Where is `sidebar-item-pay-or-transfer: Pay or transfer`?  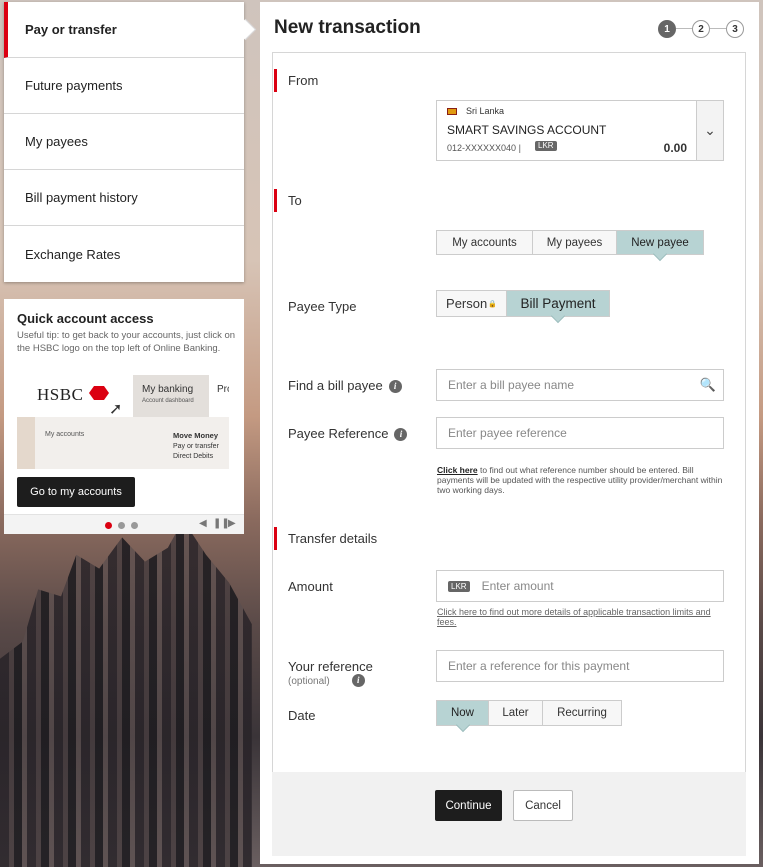
sidebar-item-pay-or-transfer: Pay or transfer is located at coordinates (124, 30).